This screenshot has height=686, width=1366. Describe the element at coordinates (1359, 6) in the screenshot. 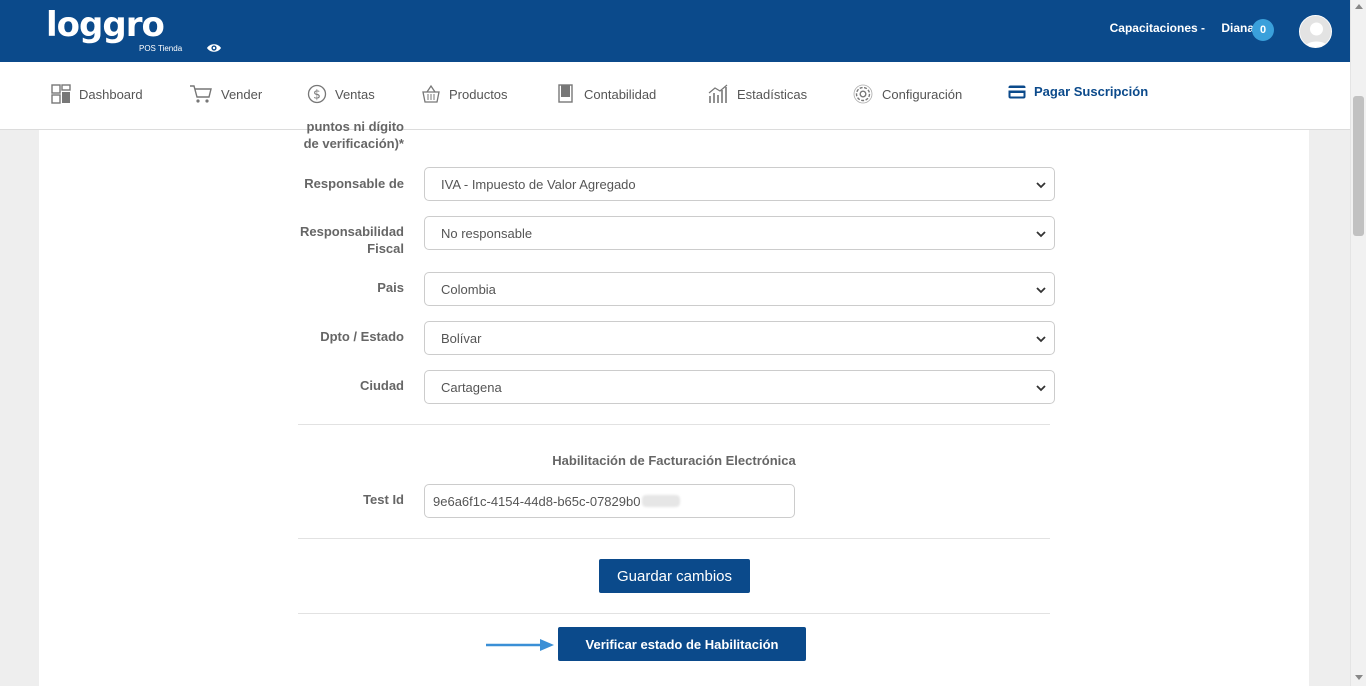

I see `scroll-up-icon` at that location.